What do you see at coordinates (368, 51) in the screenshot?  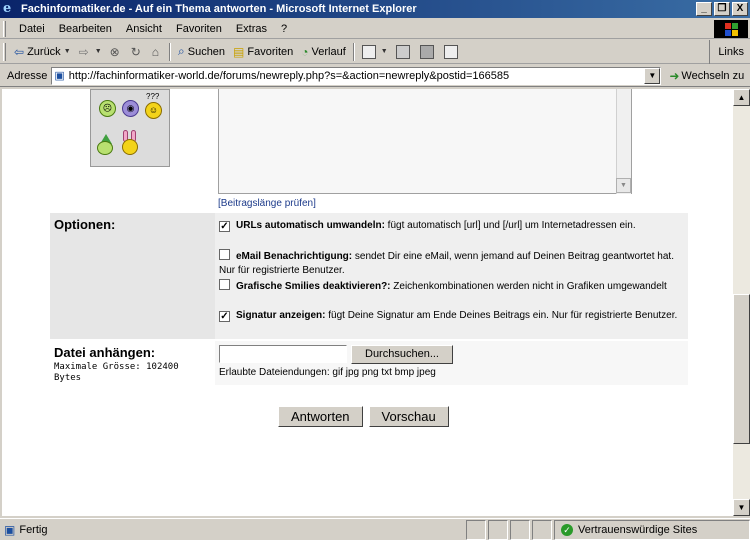 I see `mail-icon` at bounding box center [368, 51].